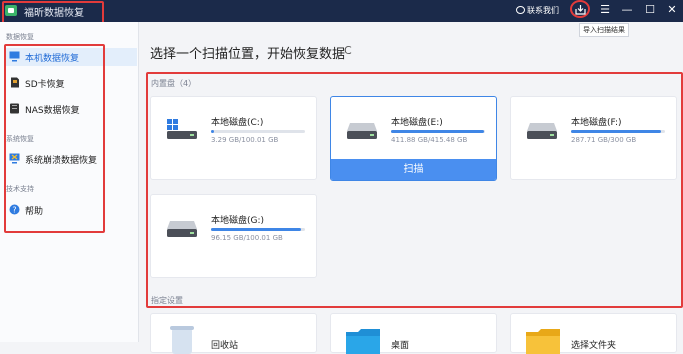 The width and height of the screenshot is (683, 354). I want to click on maximize-button: ☐, so click(650, 10).